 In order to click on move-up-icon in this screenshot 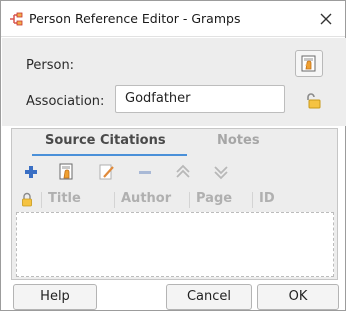, I will do `click(183, 172)`.